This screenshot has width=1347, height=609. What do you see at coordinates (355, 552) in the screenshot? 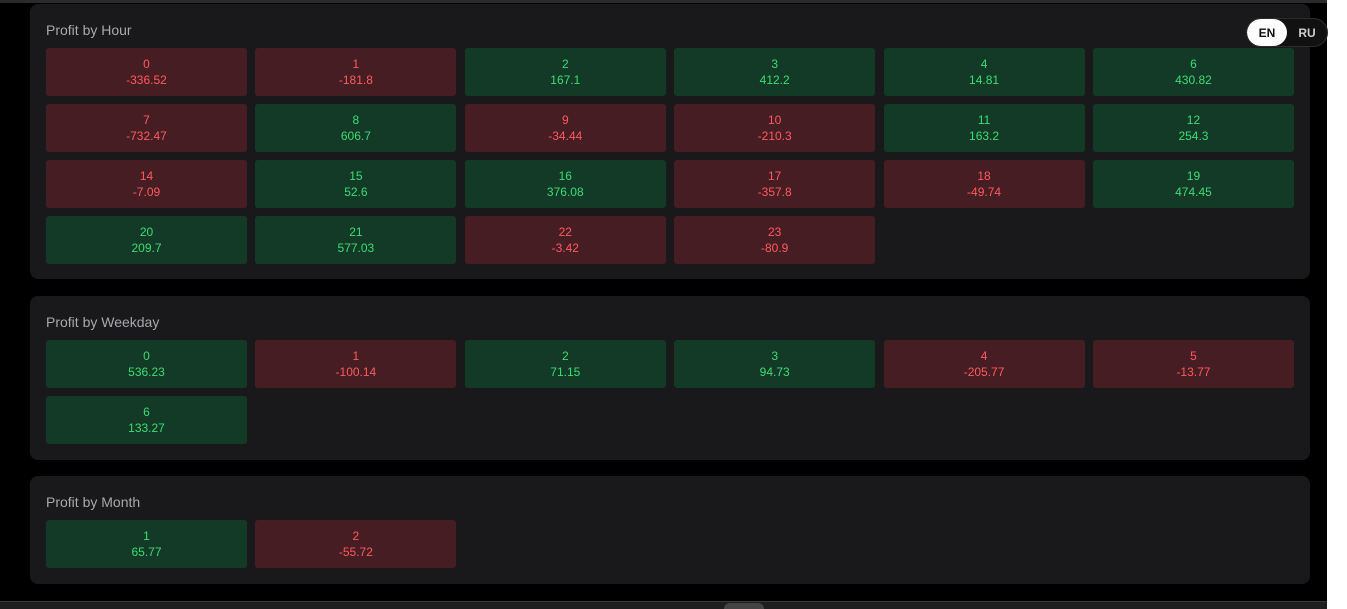
I see `profit-cell-value: -55.72` at bounding box center [355, 552].